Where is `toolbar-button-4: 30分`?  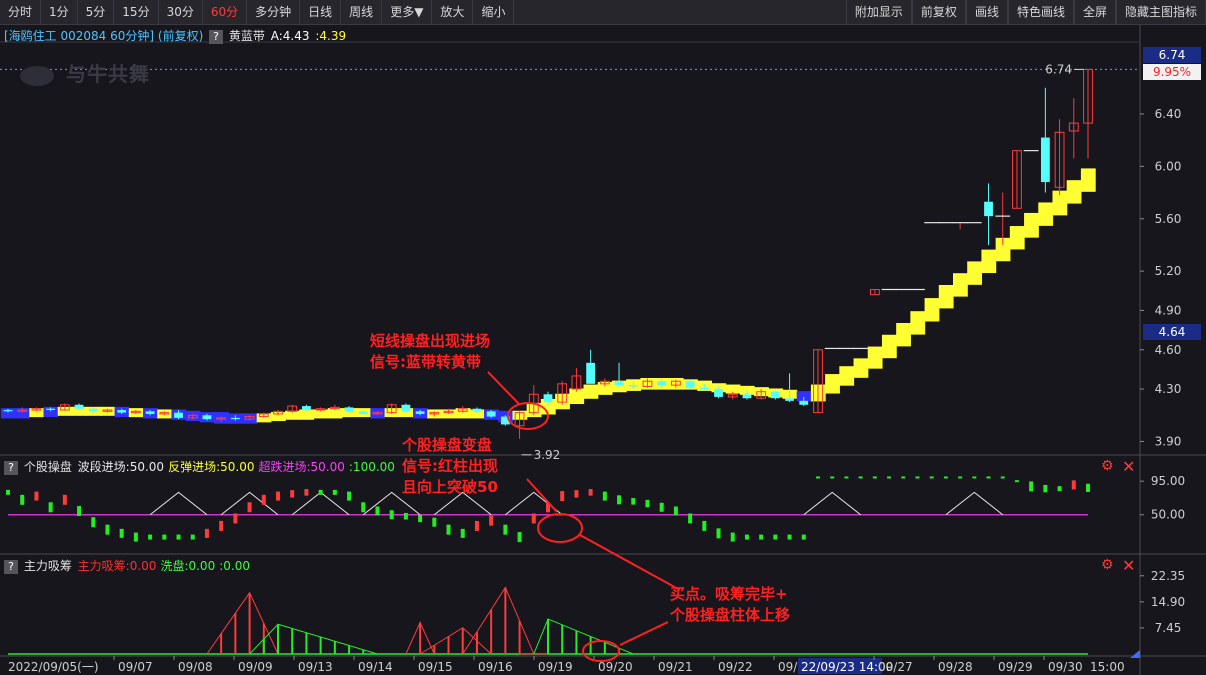
toolbar-button-4: 30分 is located at coordinates (181, 12).